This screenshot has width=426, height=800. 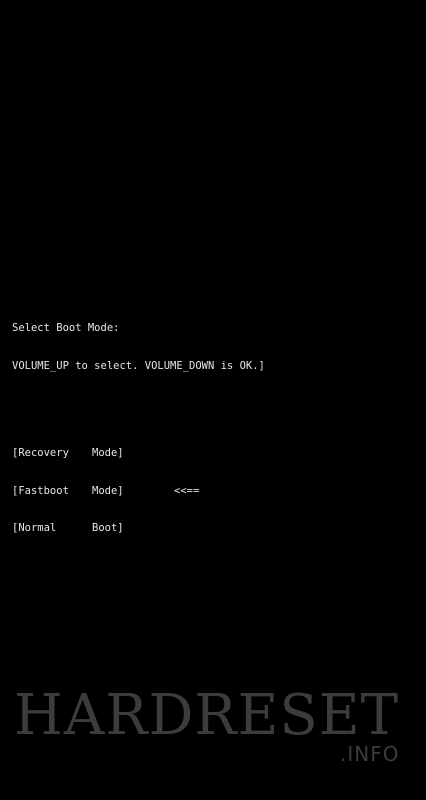 What do you see at coordinates (206, 715) in the screenshot?
I see `hardreset-watermark: HARDRESET` at bounding box center [206, 715].